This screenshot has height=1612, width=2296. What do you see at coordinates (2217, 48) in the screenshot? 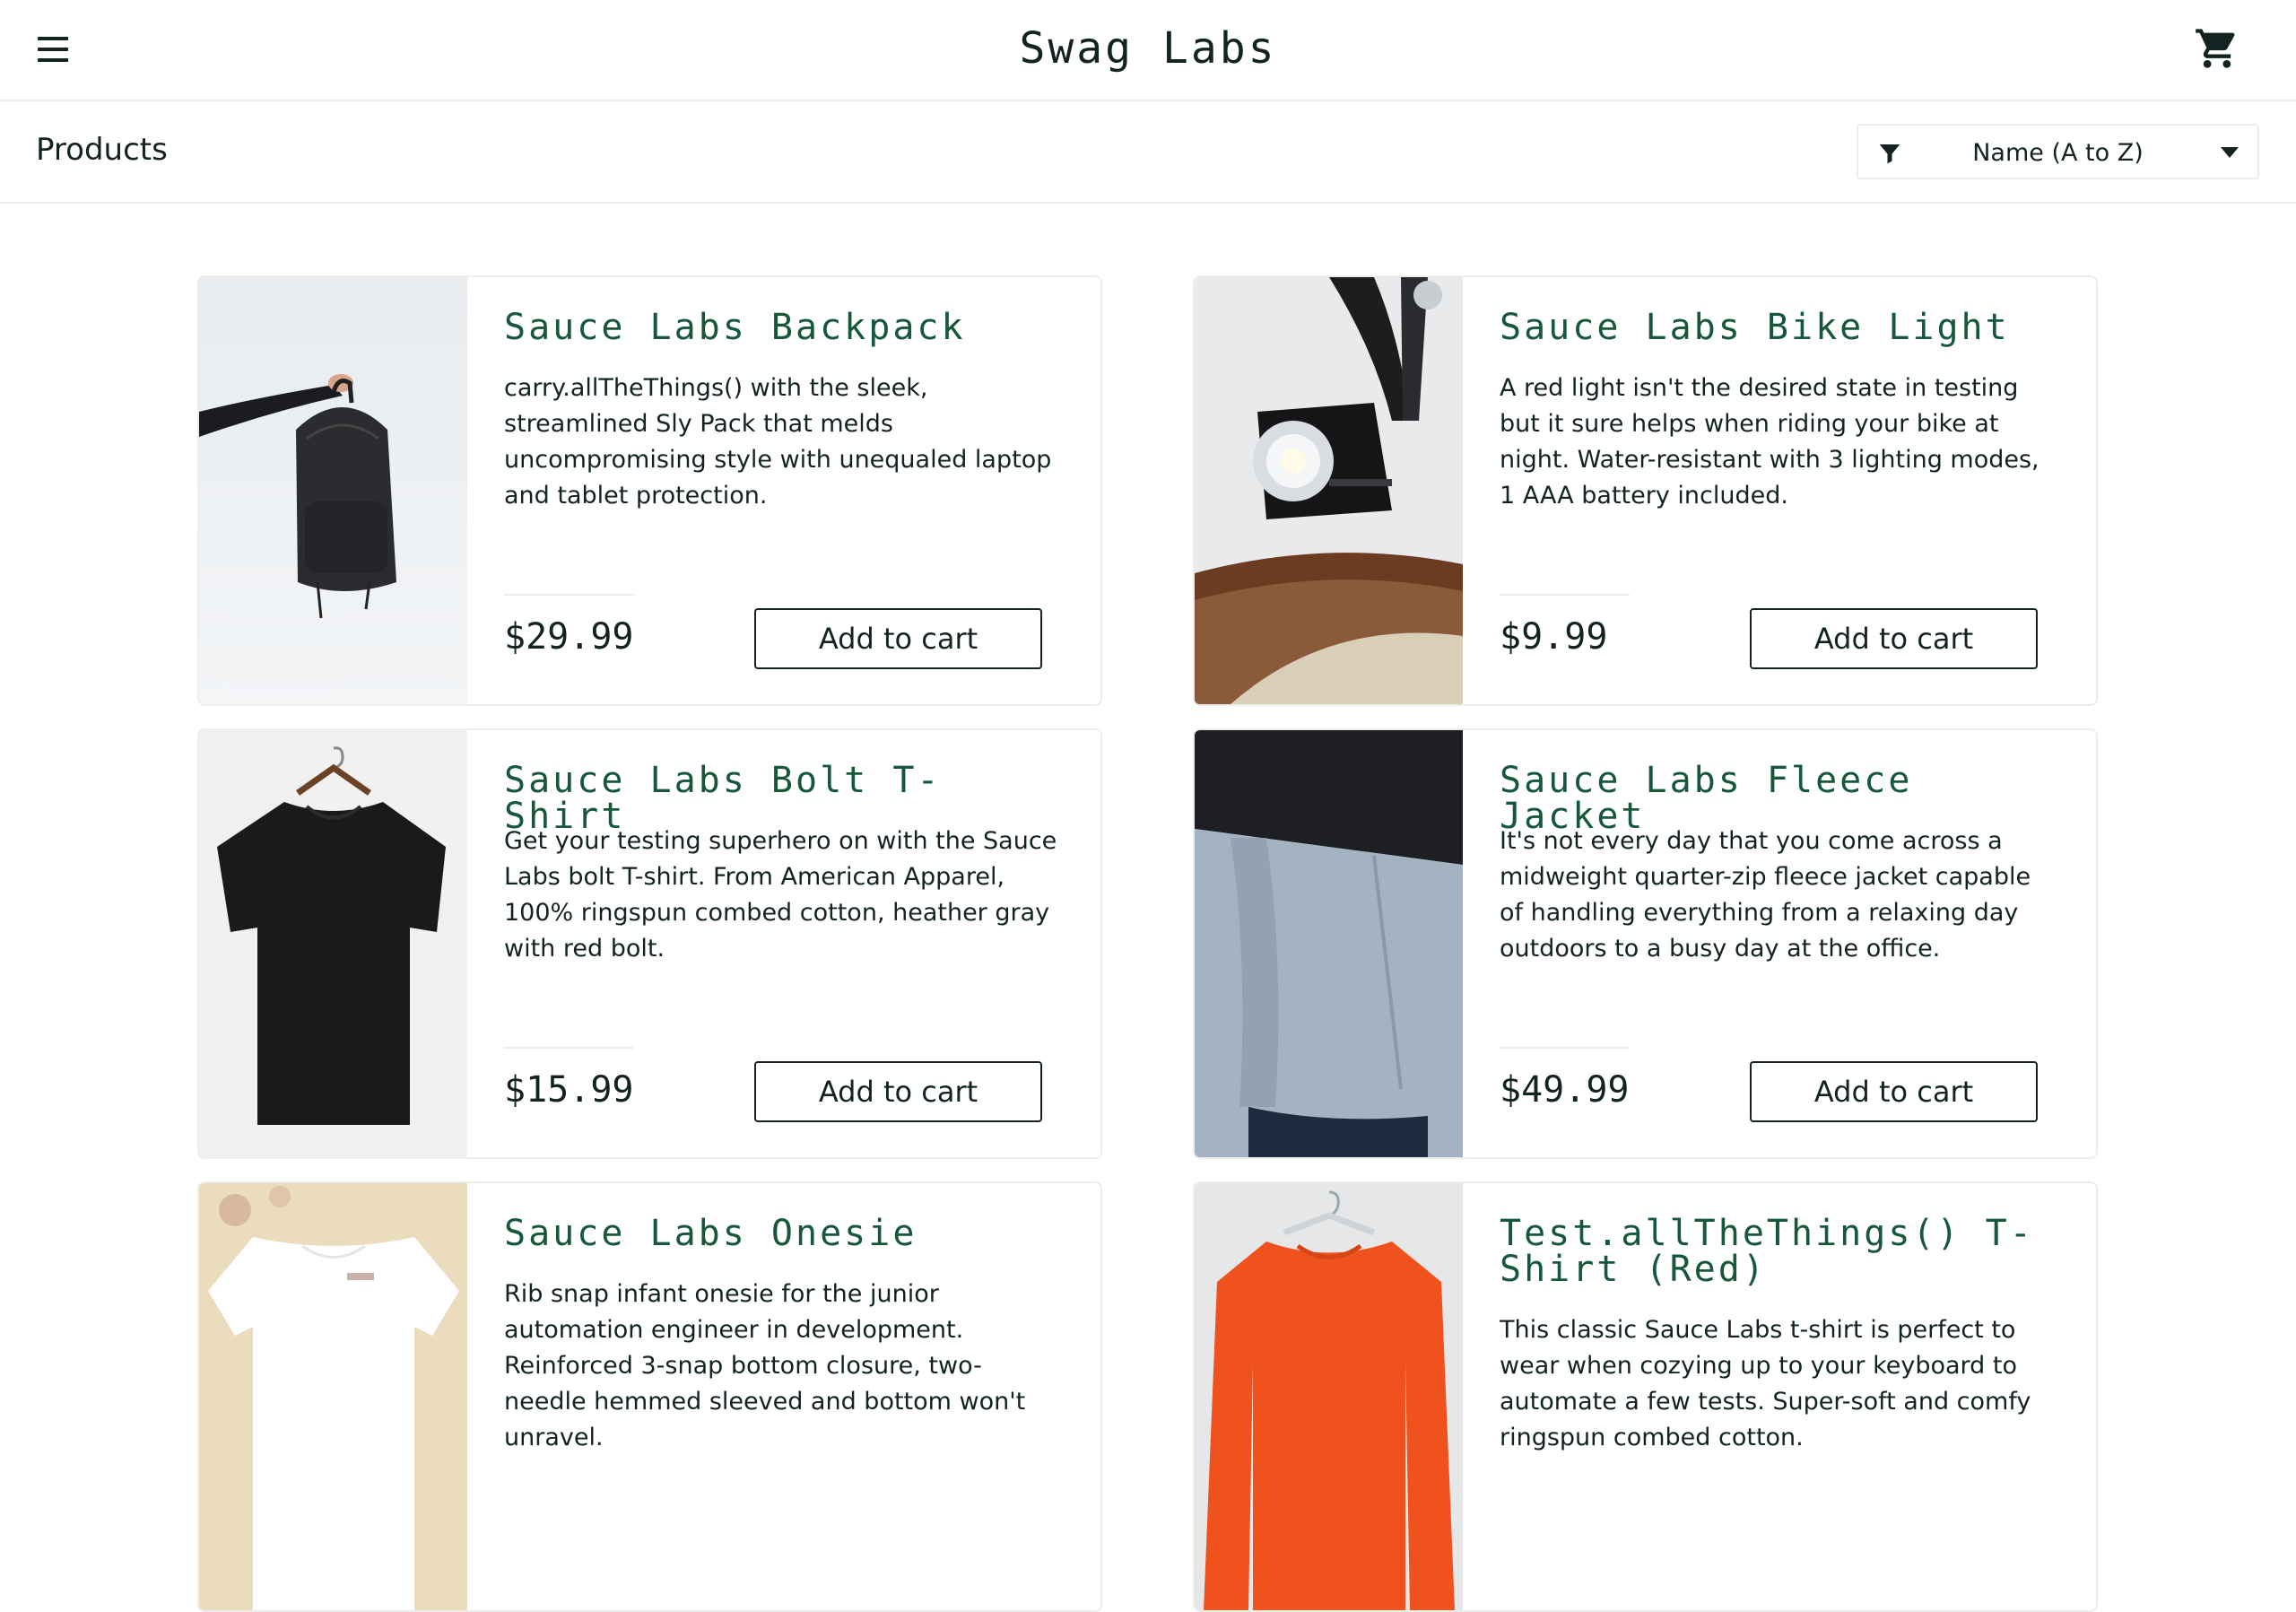
I see `cart-icon` at bounding box center [2217, 48].